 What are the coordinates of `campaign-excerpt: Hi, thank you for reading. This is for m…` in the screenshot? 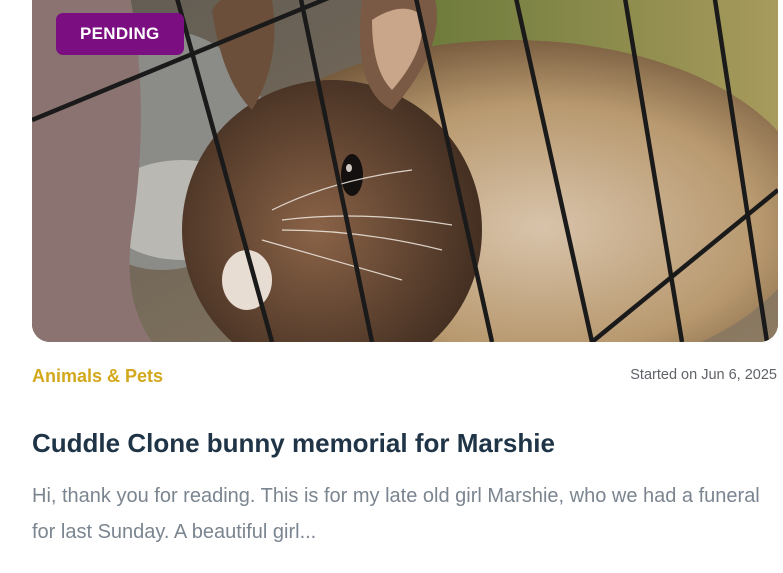 It's located at (396, 514).